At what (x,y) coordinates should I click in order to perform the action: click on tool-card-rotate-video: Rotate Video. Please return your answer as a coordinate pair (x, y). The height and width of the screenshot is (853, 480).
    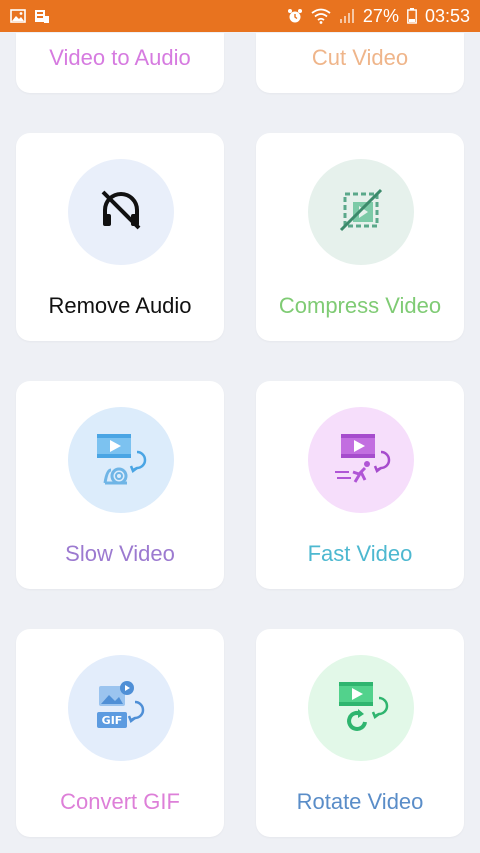
    Looking at the image, I should click on (360, 733).